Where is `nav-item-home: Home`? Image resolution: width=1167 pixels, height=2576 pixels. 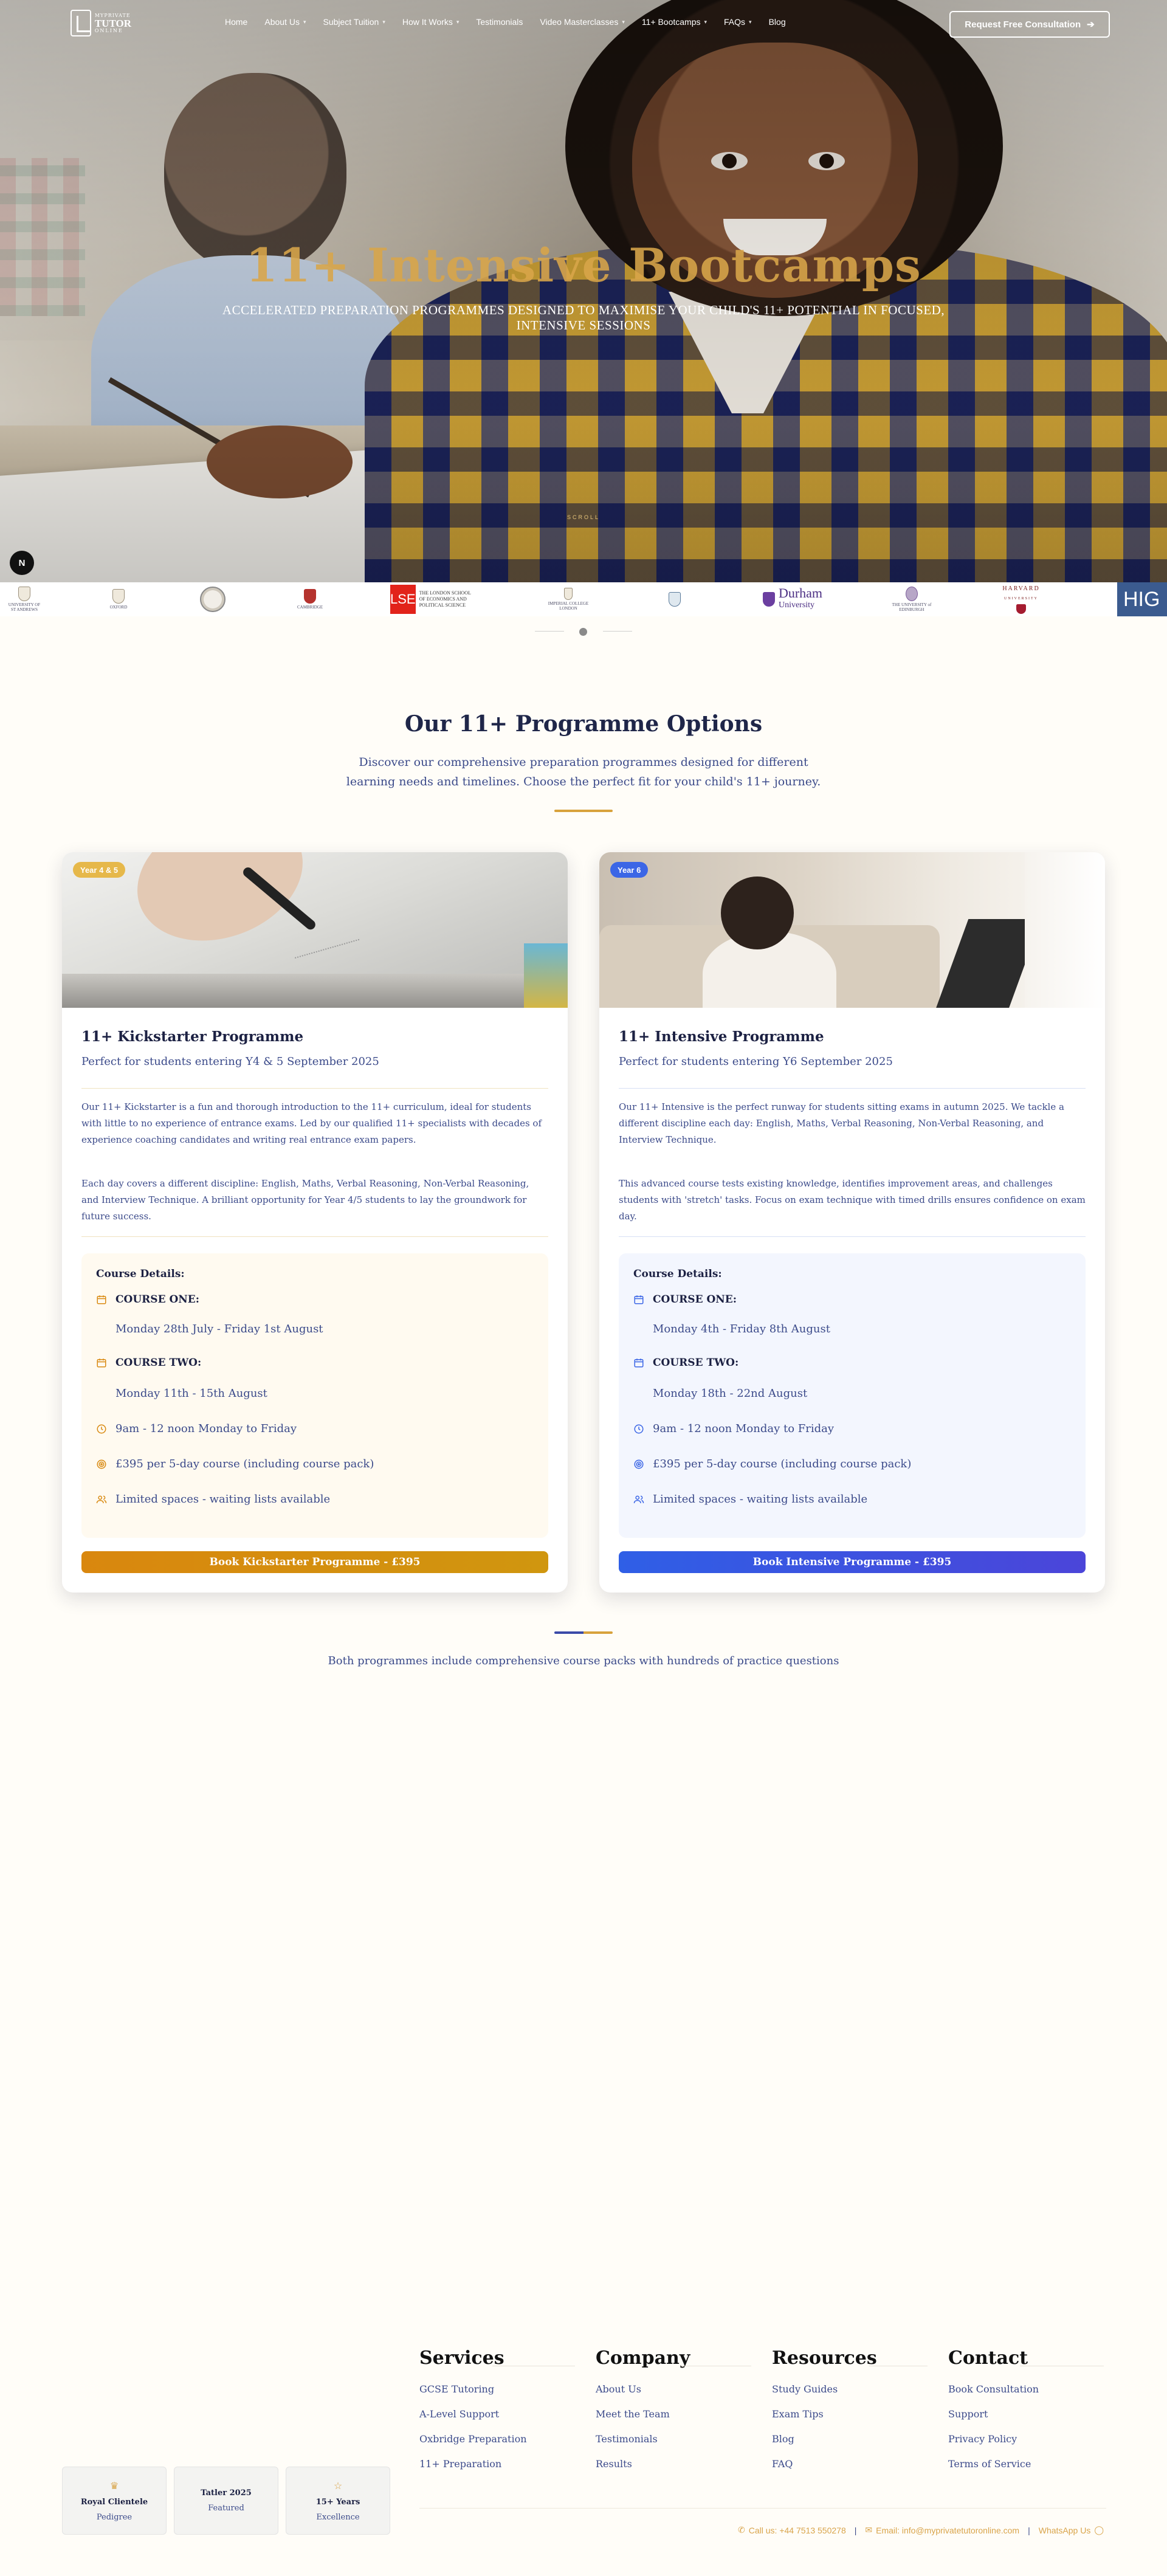 nav-item-home: Home is located at coordinates (236, 22).